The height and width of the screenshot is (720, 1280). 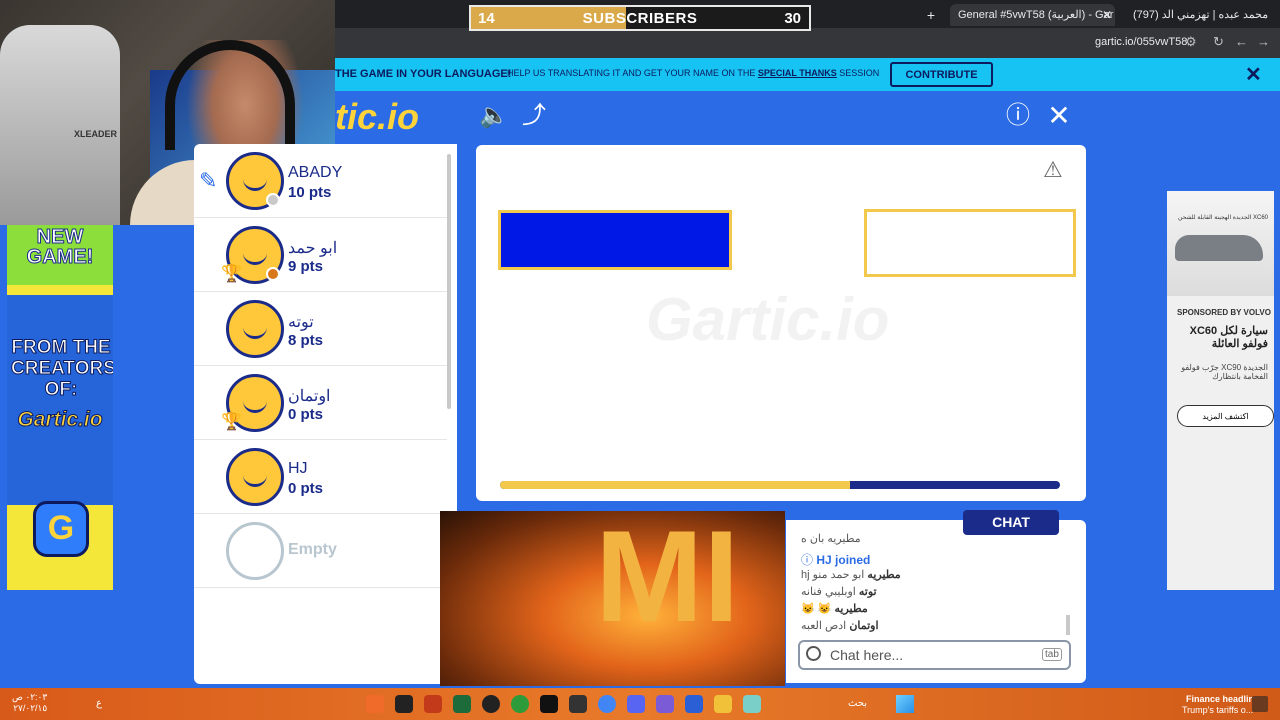 I want to click on trophy-icon: 🏆, so click(x=232, y=273).